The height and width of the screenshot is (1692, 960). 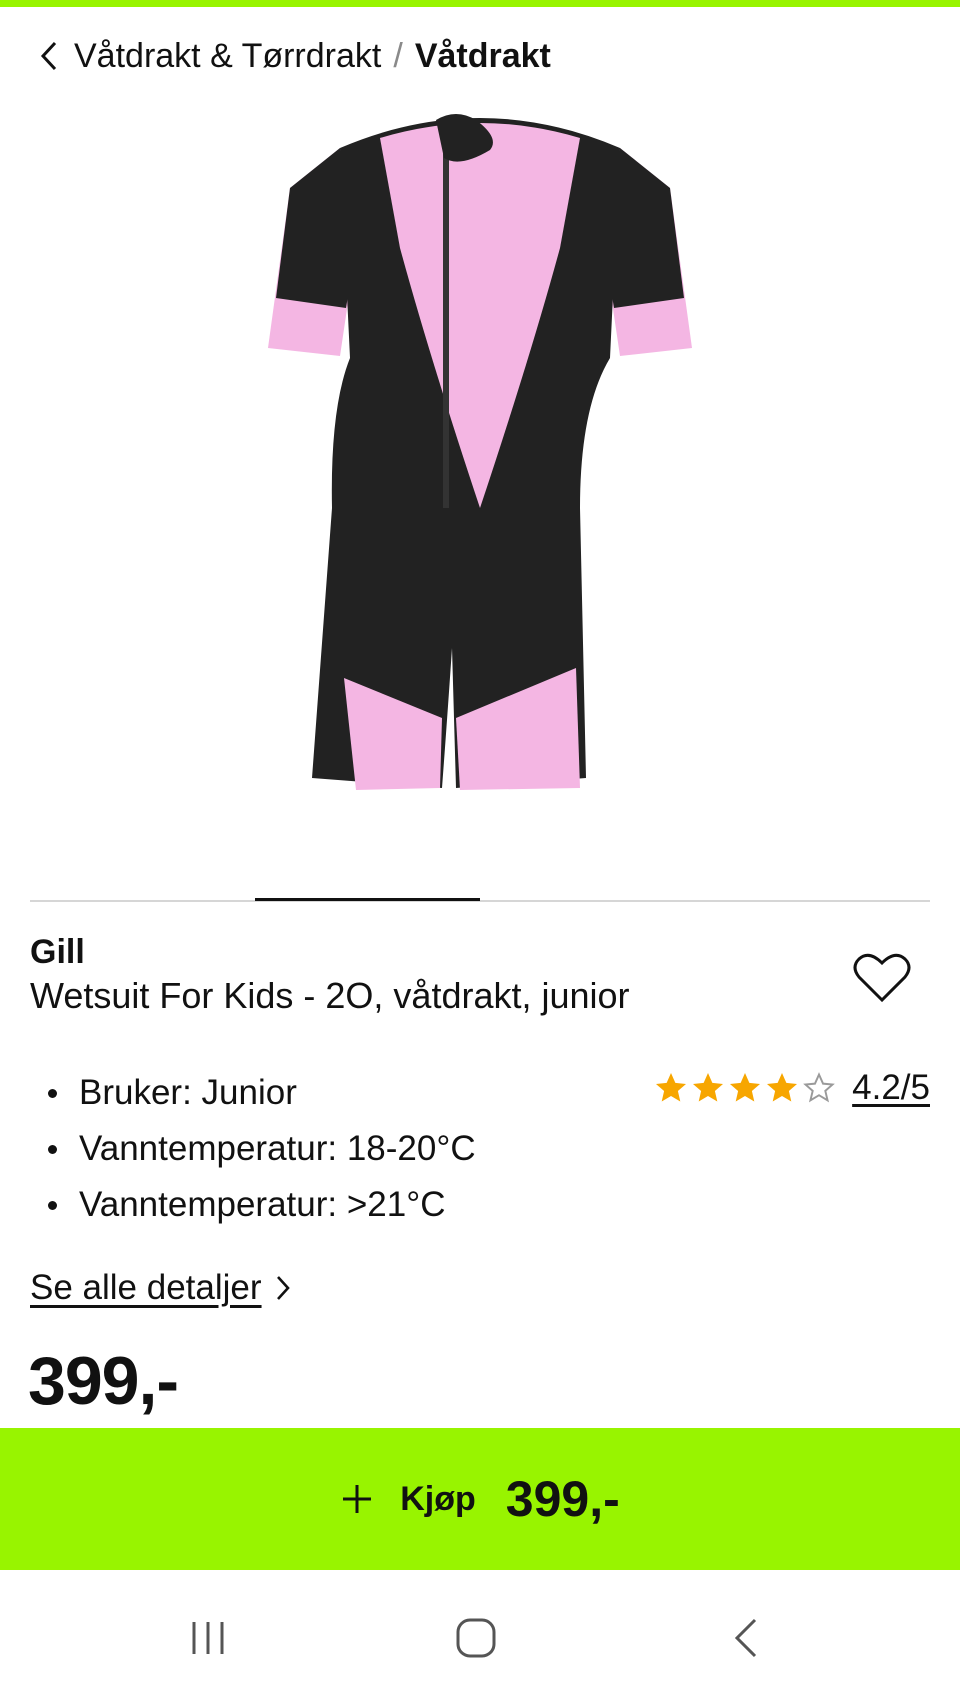 I want to click on plus-icon, so click(x=357, y=1499).